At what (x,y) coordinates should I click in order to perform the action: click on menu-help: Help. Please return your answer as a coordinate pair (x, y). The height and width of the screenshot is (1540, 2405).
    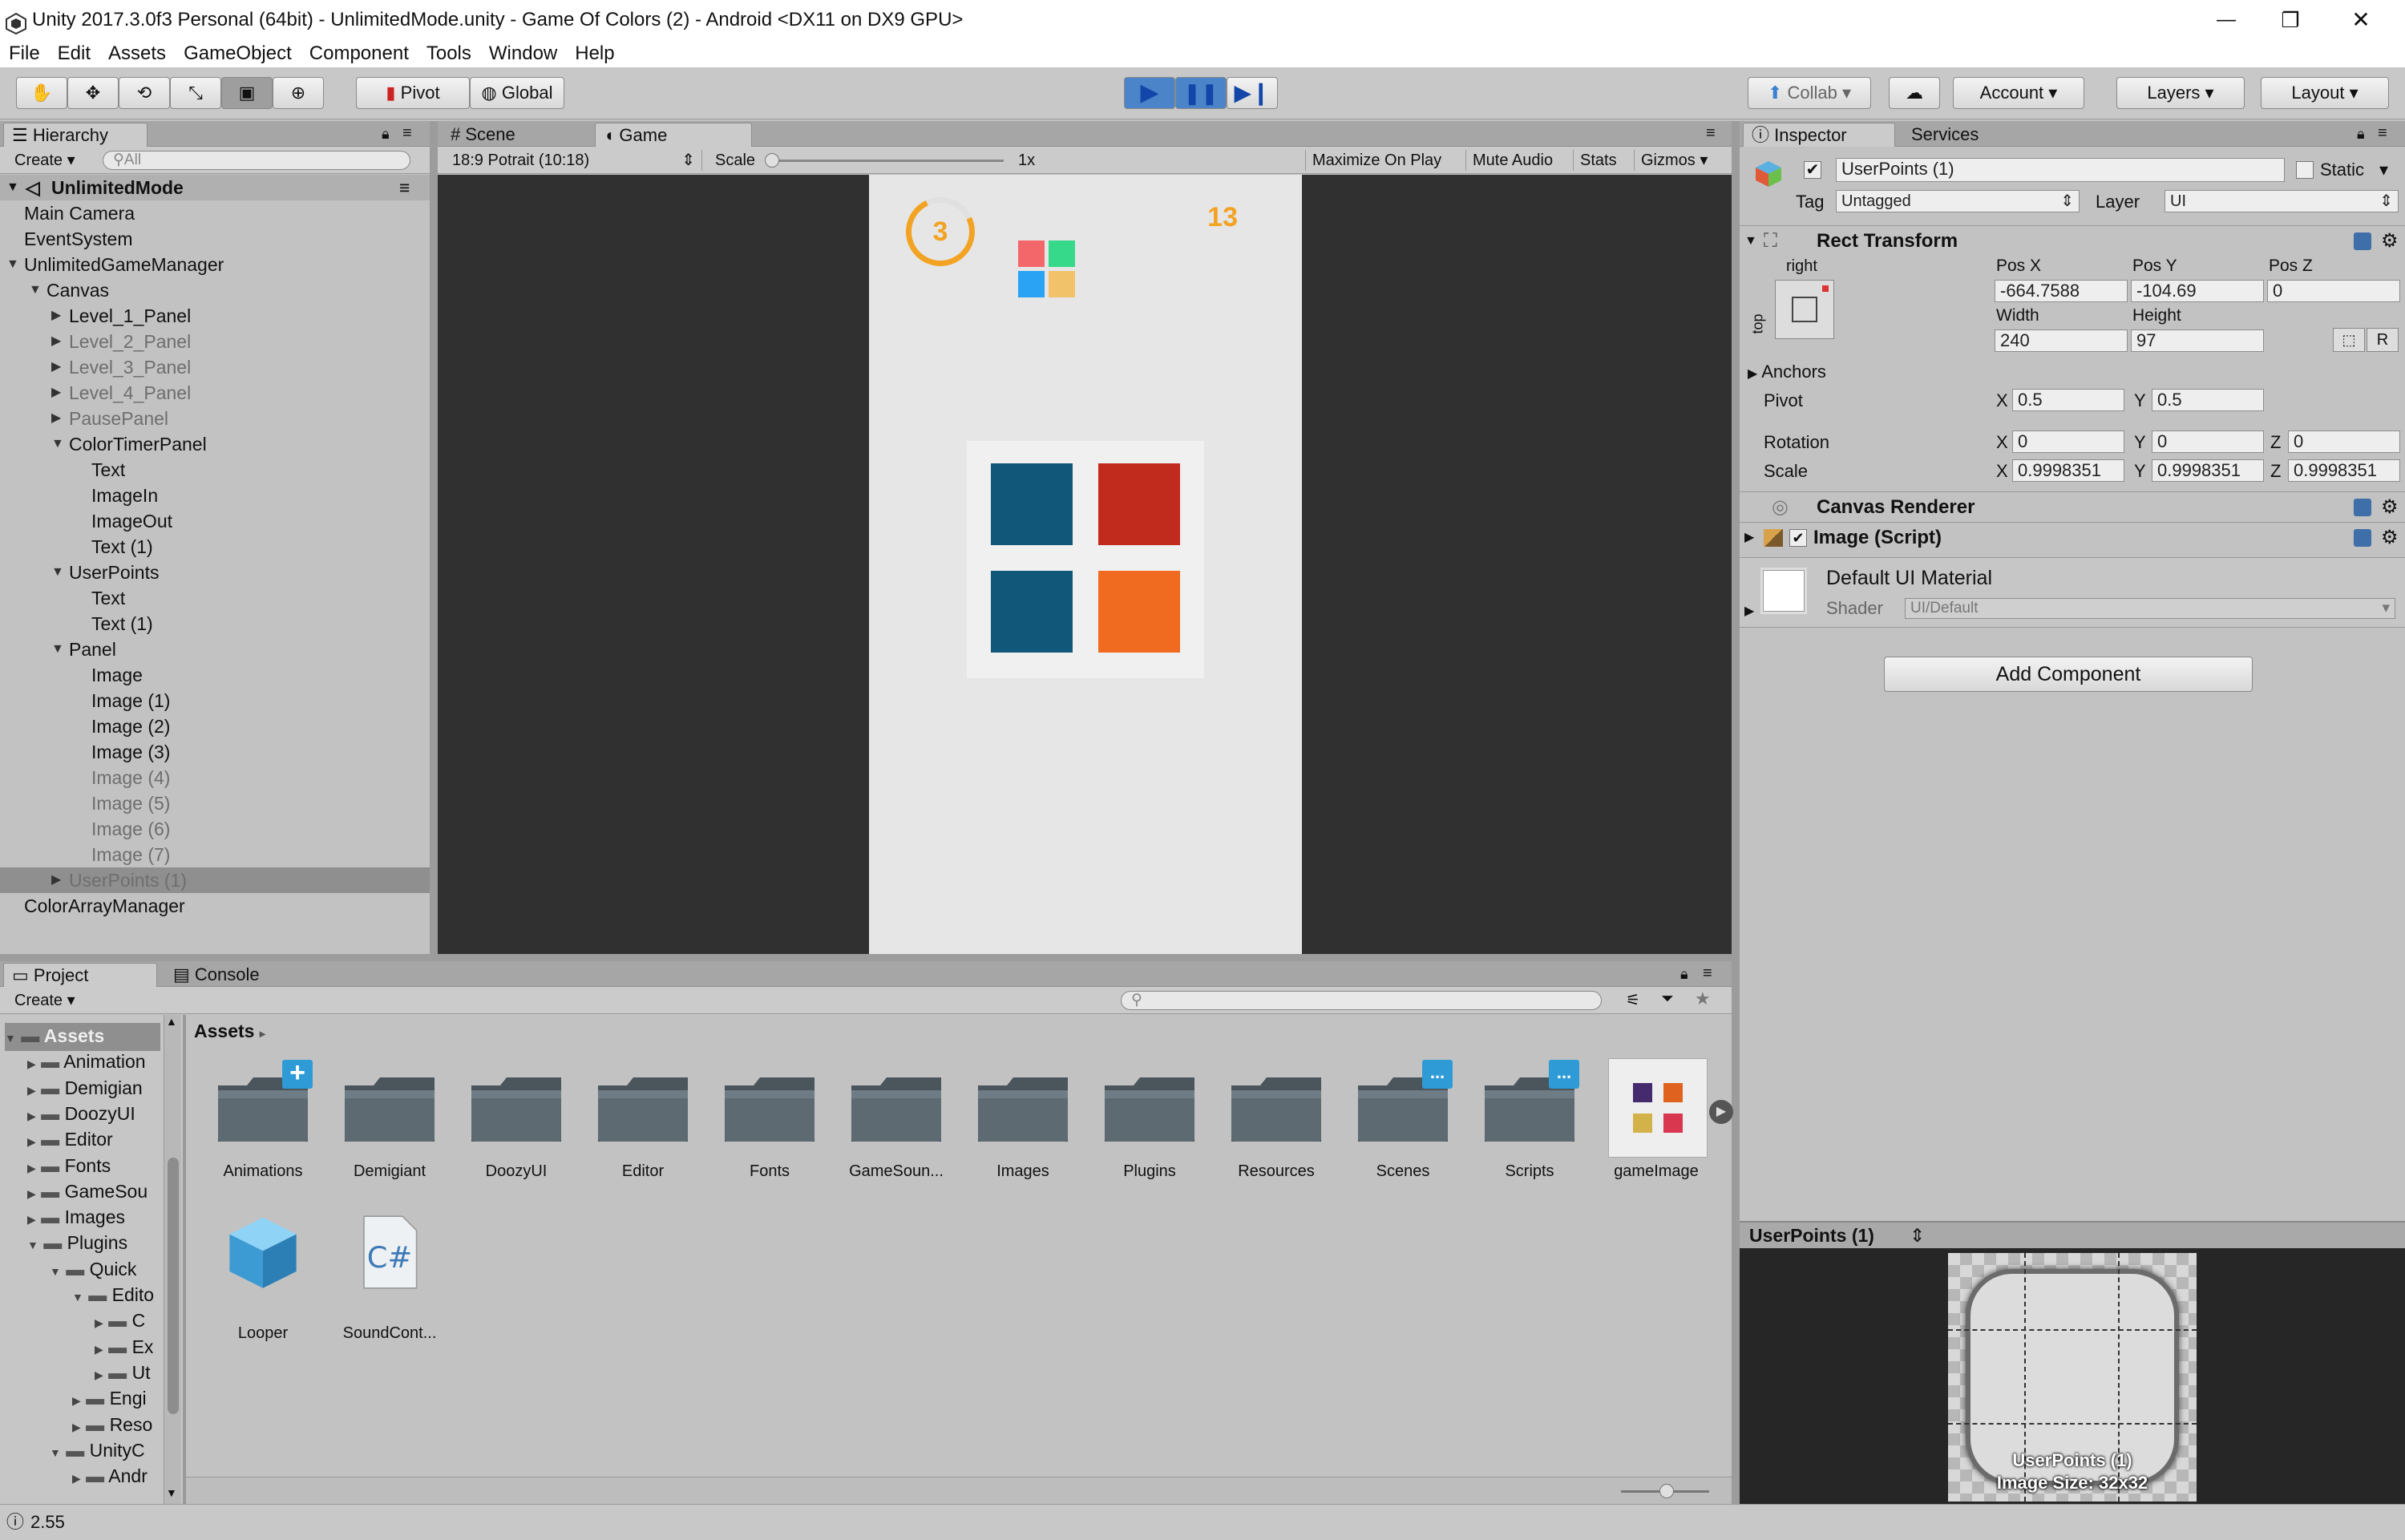
    Looking at the image, I should click on (594, 54).